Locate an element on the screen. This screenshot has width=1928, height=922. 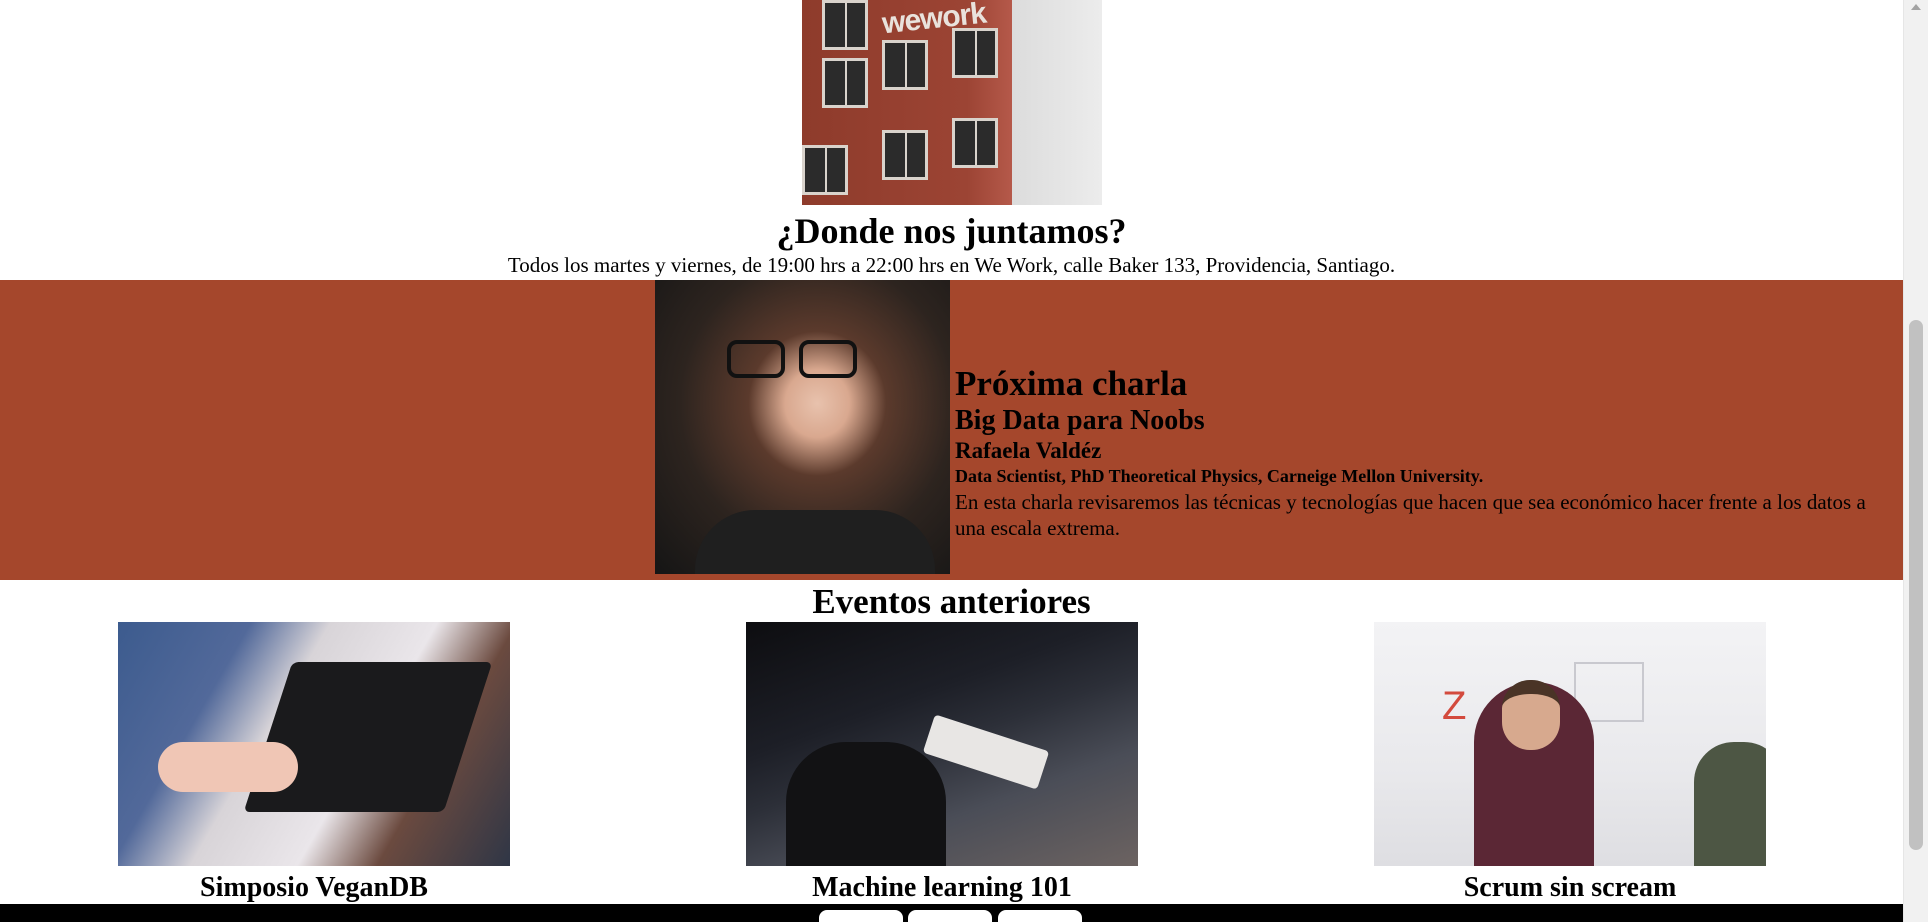
next-talk-heading: Próxima charla is located at coordinates (1071, 383).